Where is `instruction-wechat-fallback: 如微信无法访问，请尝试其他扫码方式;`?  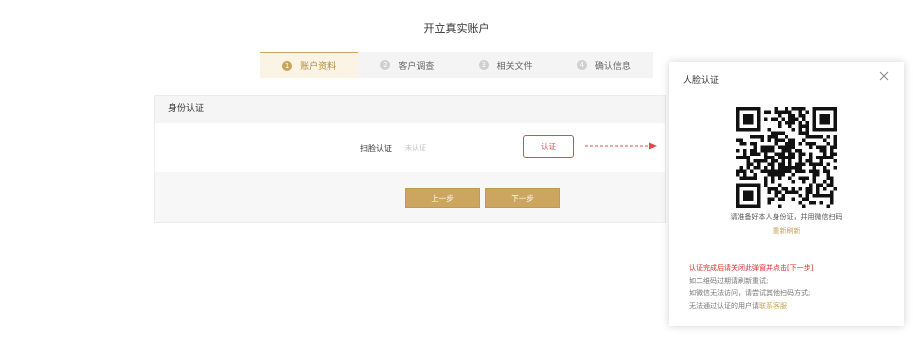
instruction-wechat-fallback: 如微信无法访问，请尝试其他扫码方式; is located at coordinates (750, 293).